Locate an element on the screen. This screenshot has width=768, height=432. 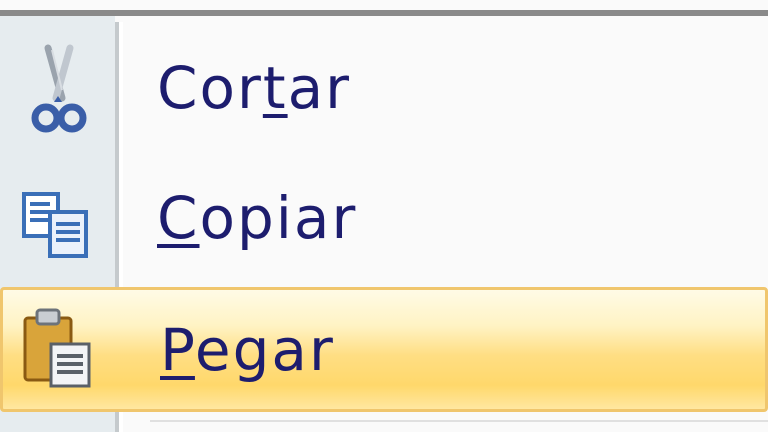
menu-item-label: Cortar is located at coordinates (254, 88).